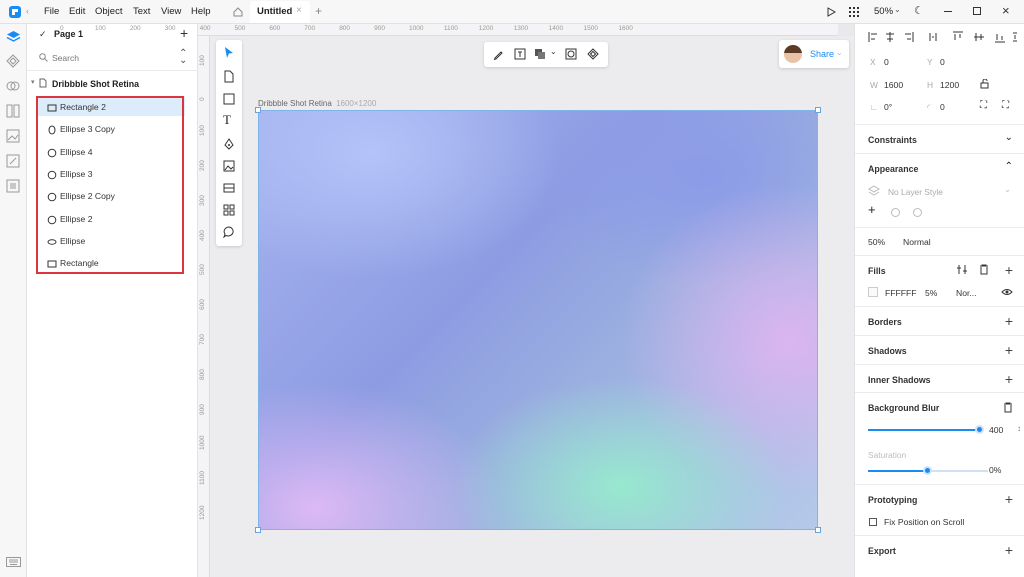 This screenshot has height=577, width=1024. Describe the element at coordinates (141, 11) in the screenshot. I see `menu-text: Text` at that location.